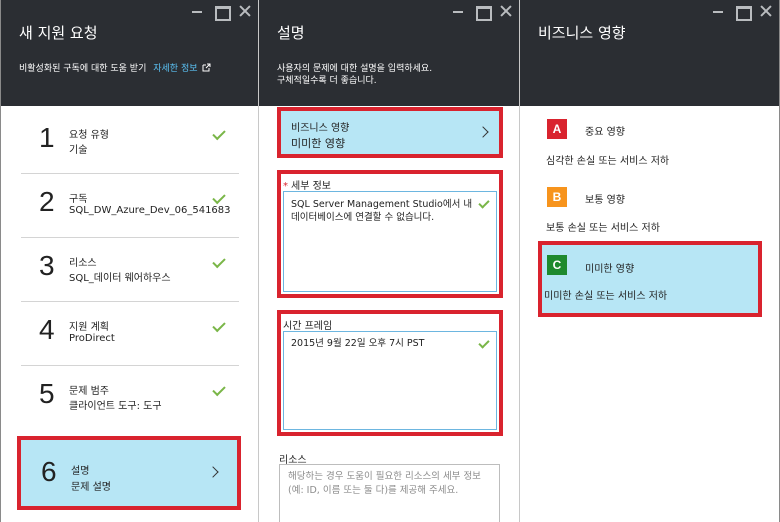 The height and width of the screenshot is (522, 780). I want to click on step-label: 설명, so click(80, 471).